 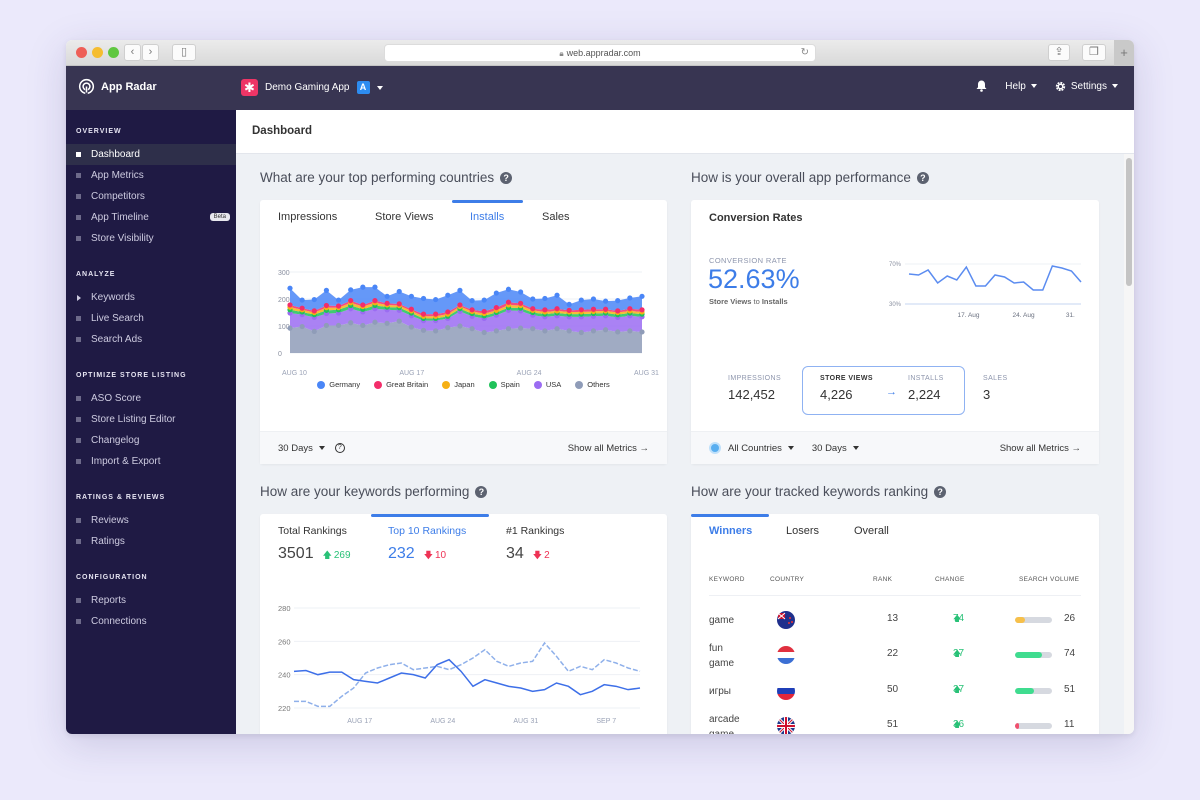 What do you see at coordinates (487, 217) in the screenshot?
I see `tab-installs: Installs` at bounding box center [487, 217].